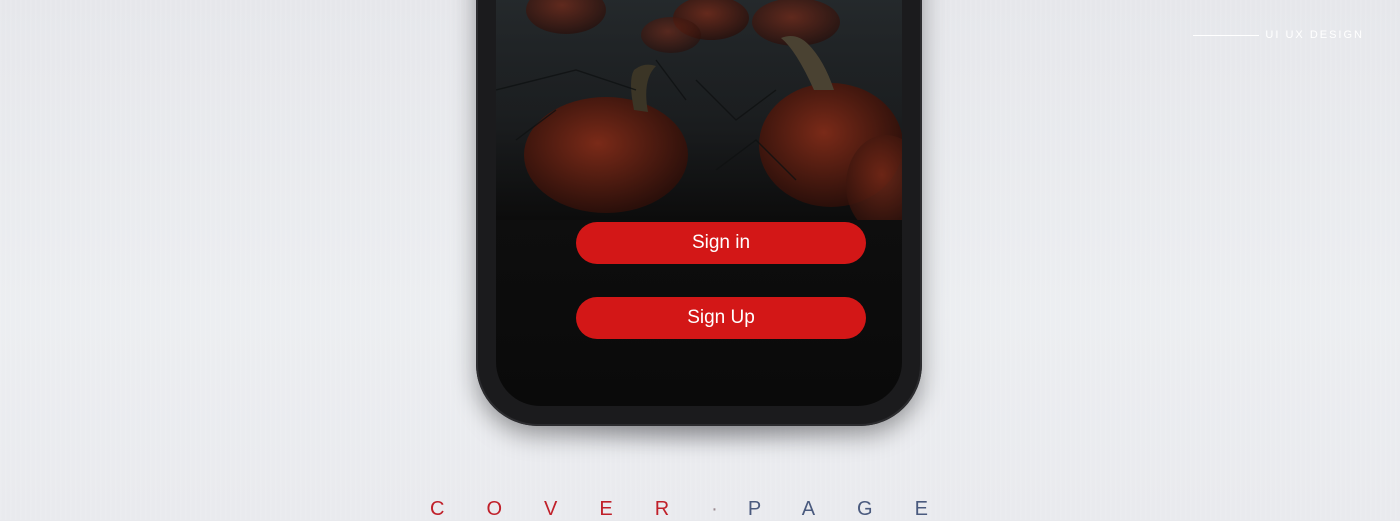 This screenshot has height=521, width=1400. What do you see at coordinates (1314, 35) in the screenshot?
I see `tagline-text: UI UX DESIGN` at bounding box center [1314, 35].